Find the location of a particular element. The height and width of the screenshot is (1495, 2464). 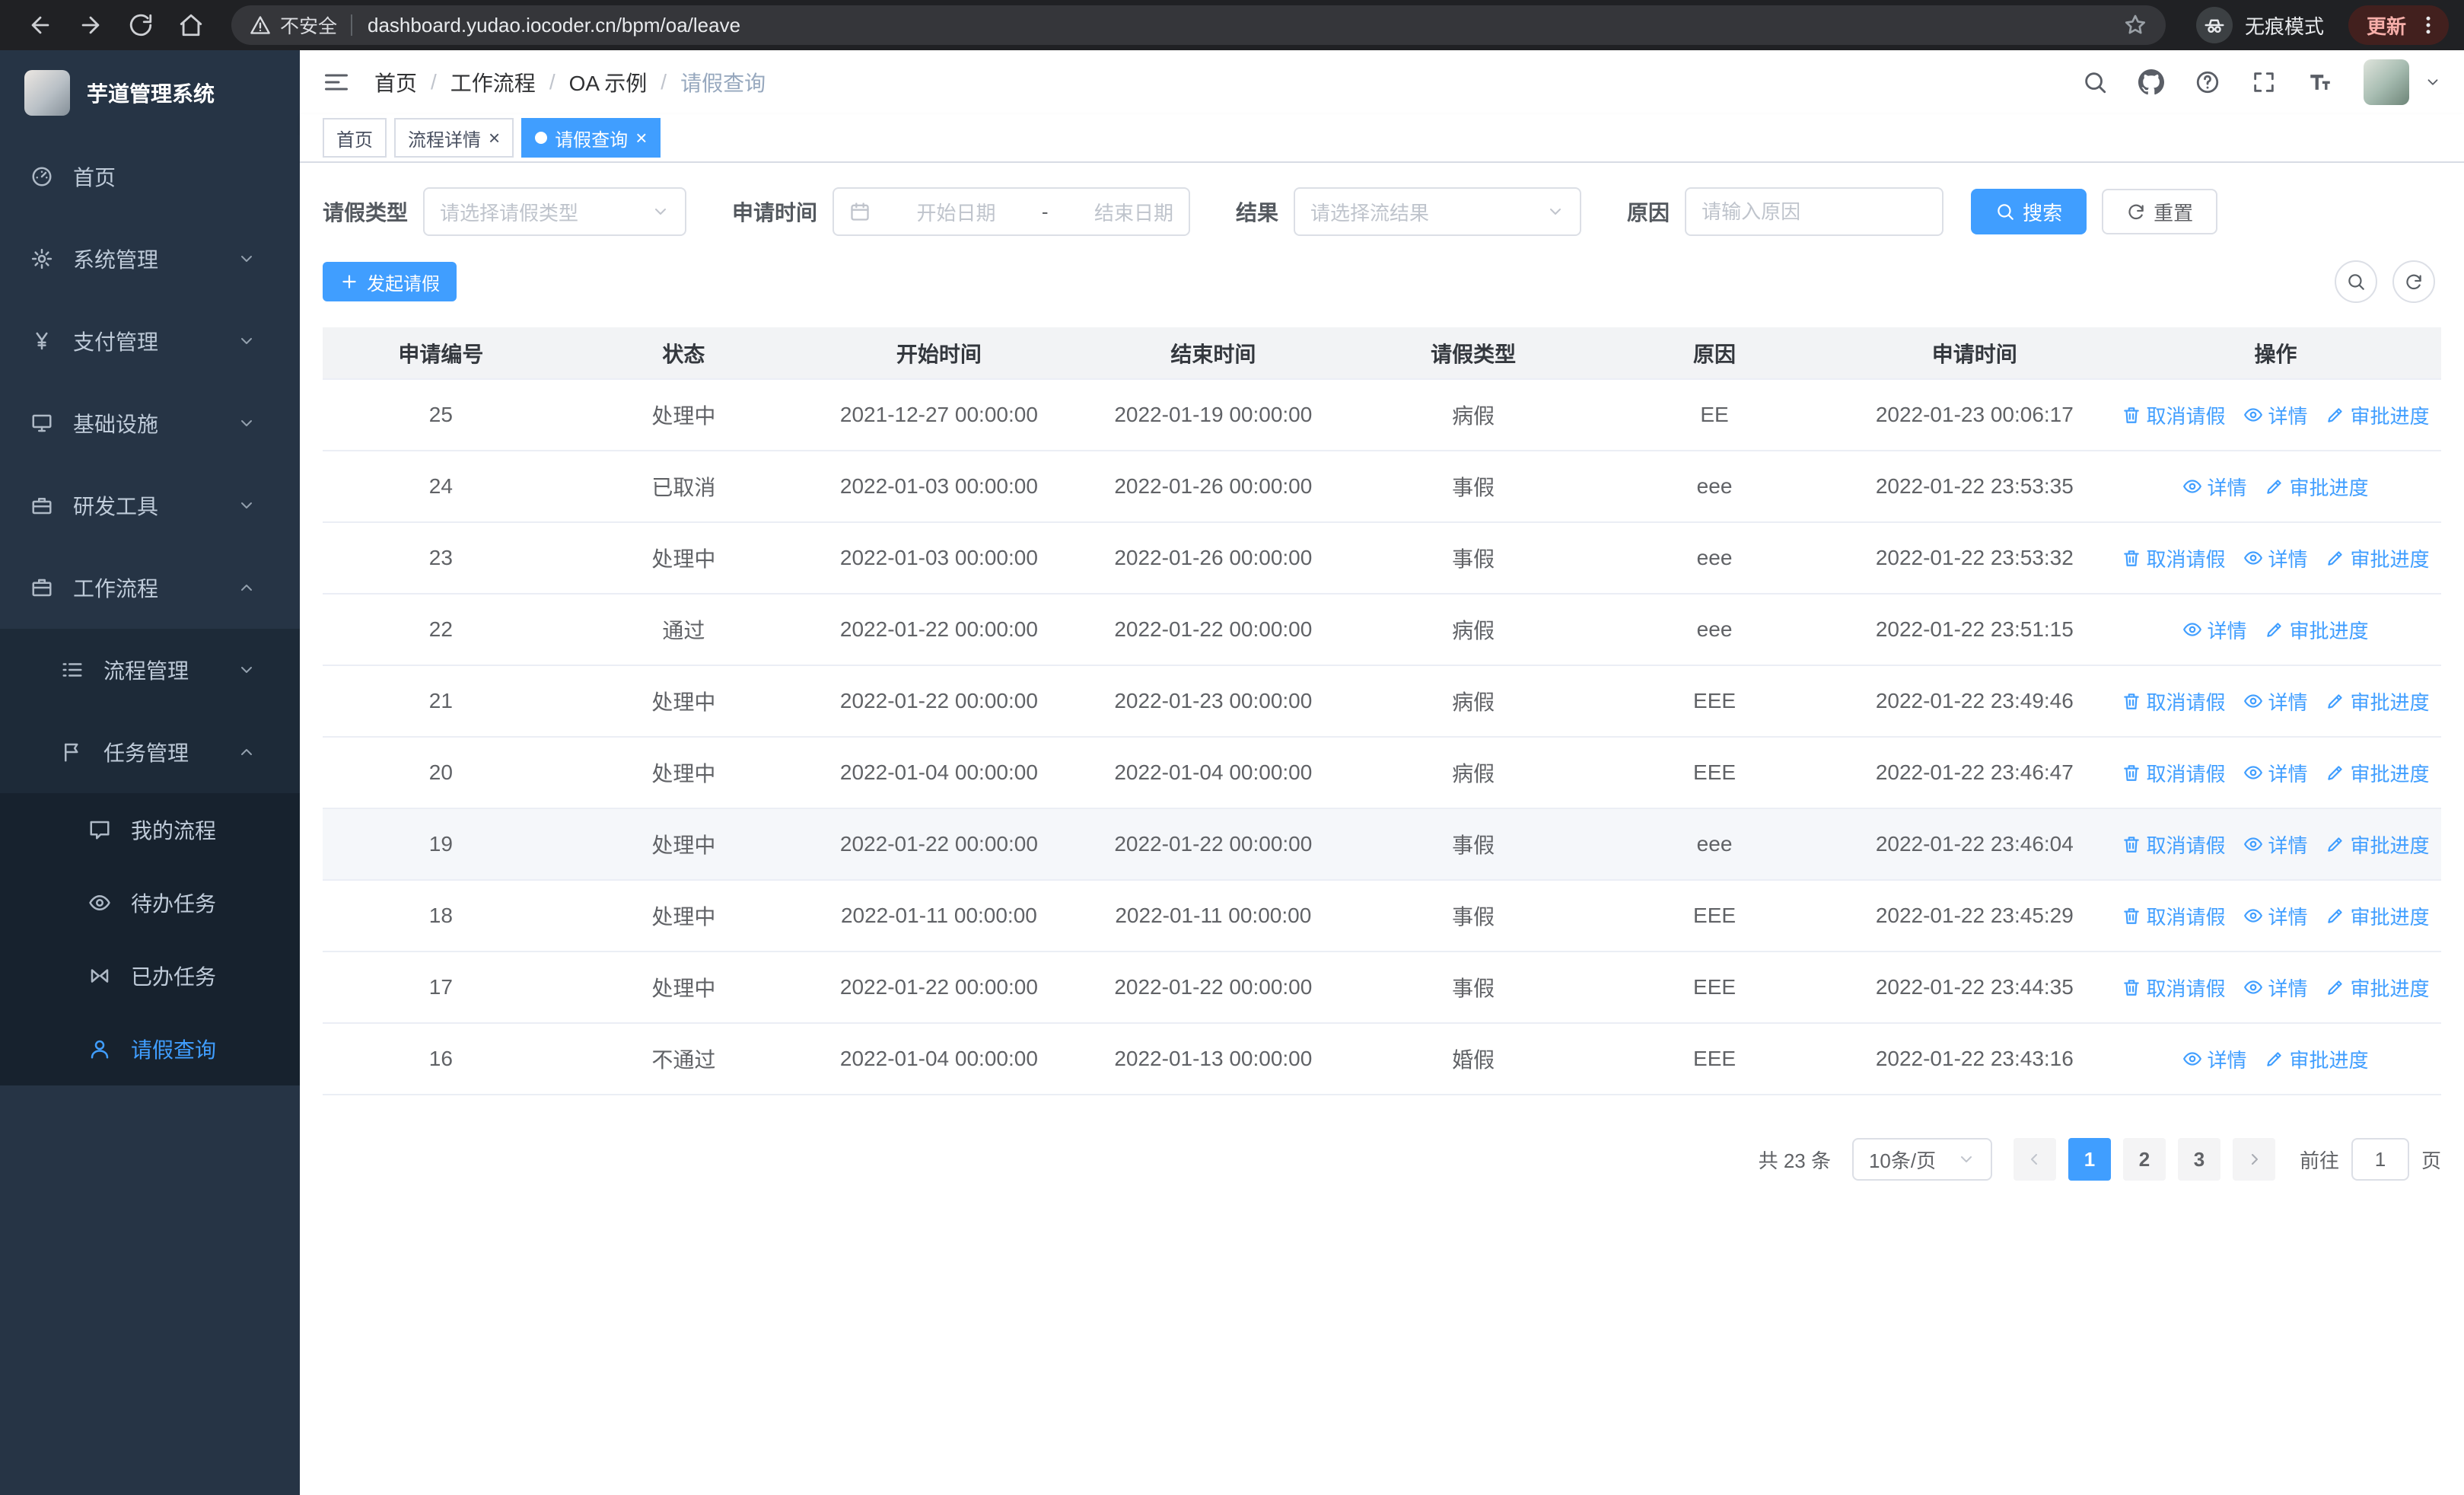

sidebar-toggle-icon is located at coordinates (336, 83).